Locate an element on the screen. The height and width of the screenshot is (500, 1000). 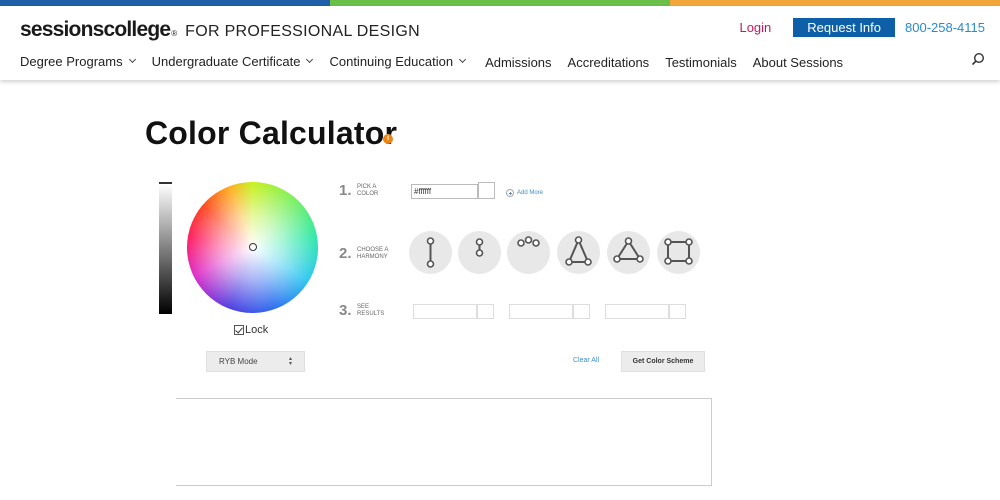
nav-item-testimonials: Testimonials is located at coordinates (701, 62).